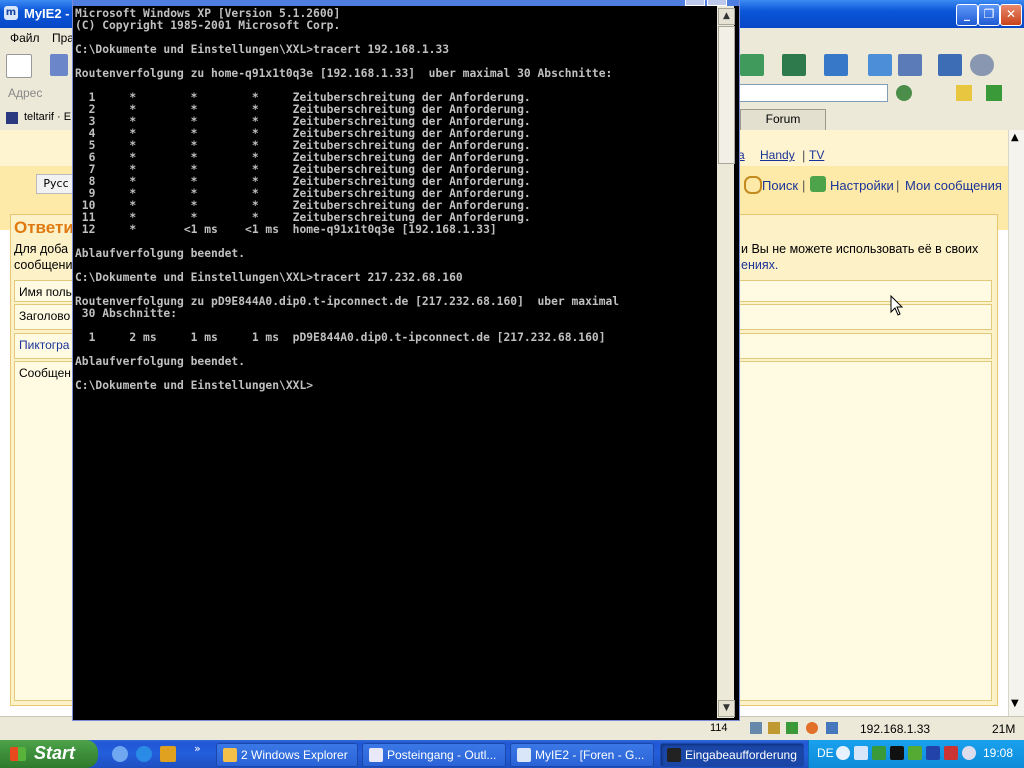 This screenshot has height=768, width=1024. What do you see at coordinates (524, 755) in the screenshot?
I see `myie2-icon` at bounding box center [524, 755].